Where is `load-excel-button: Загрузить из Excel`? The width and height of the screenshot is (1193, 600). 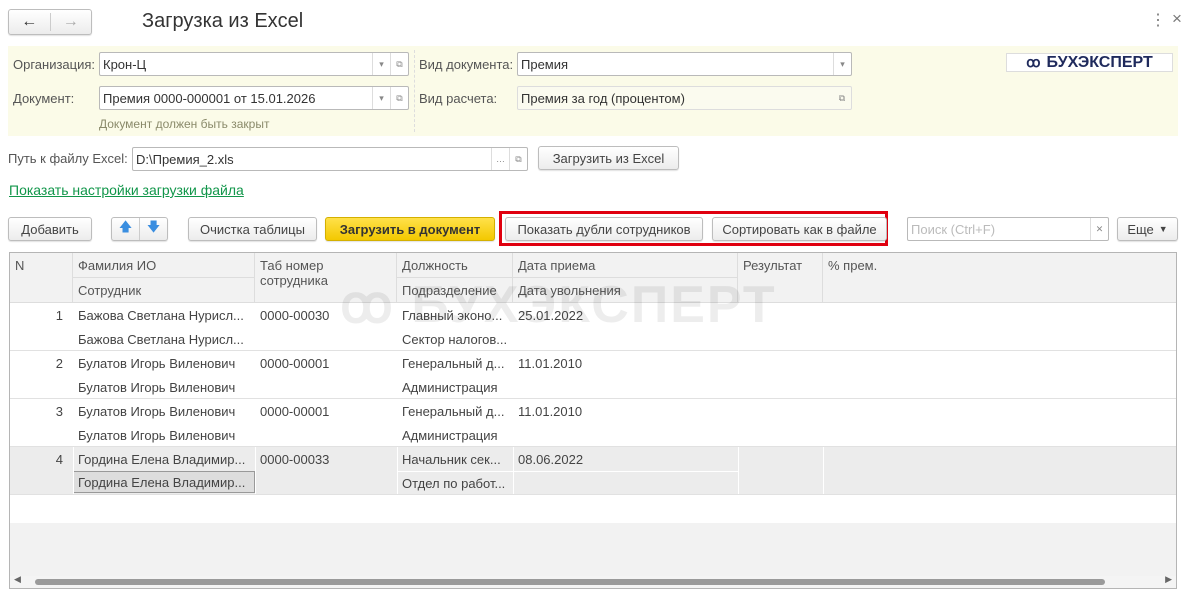 load-excel-button: Загрузить из Excel is located at coordinates (608, 158).